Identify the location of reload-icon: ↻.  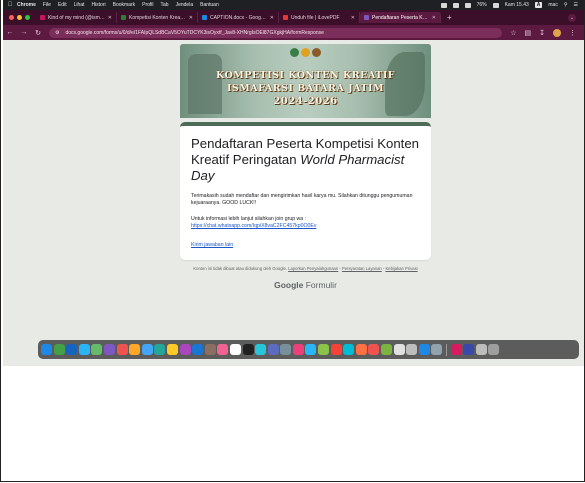
(38, 33).